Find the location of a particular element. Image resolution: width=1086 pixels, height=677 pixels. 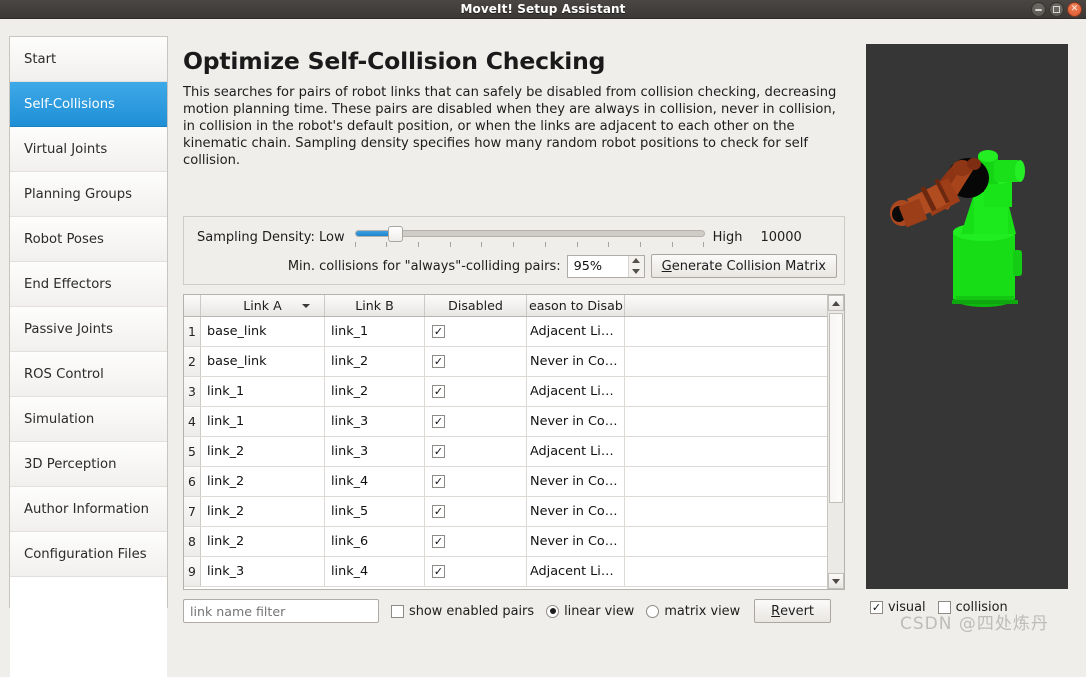

visual-checkbox: ✓ visual is located at coordinates (898, 607).